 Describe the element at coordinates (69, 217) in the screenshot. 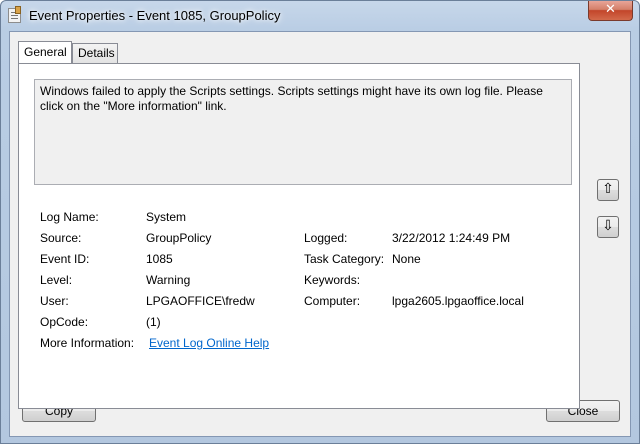

I see `log-name-label: Log Name:` at that location.